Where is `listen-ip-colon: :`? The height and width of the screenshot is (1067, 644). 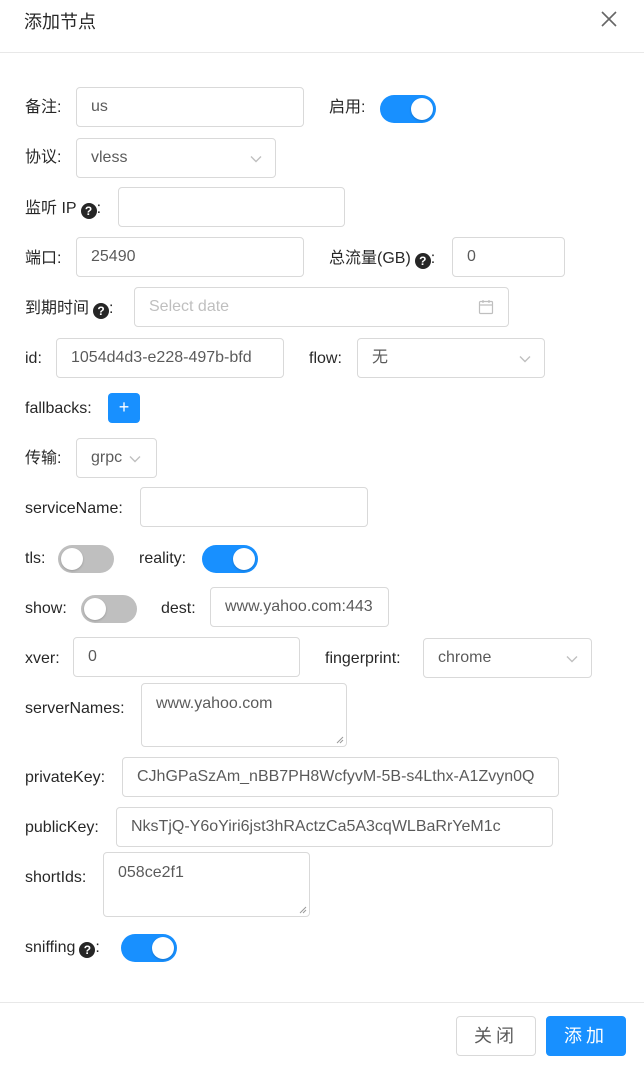
listen-ip-colon: : is located at coordinates (99, 208).